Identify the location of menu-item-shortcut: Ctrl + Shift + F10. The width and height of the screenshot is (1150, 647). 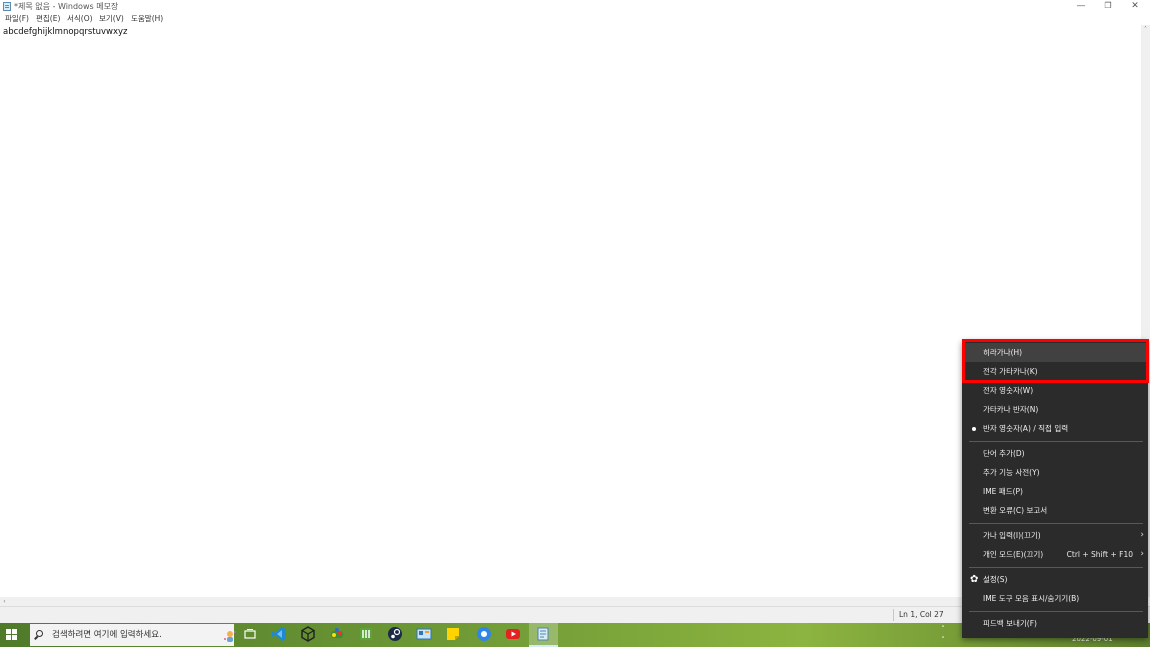
(1099, 554).